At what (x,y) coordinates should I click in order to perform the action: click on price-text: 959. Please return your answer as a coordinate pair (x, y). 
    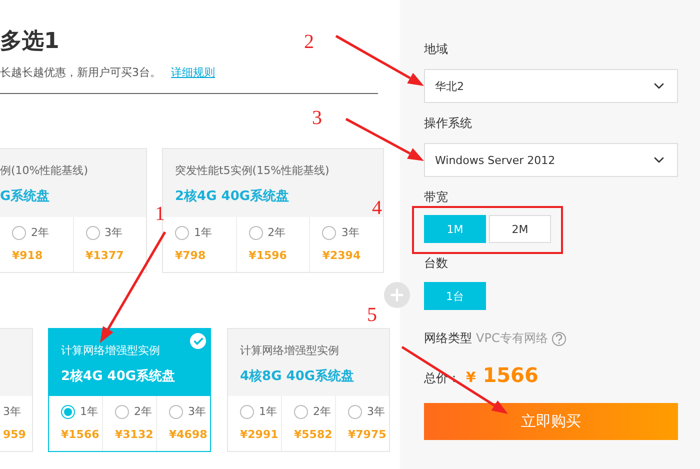
    Looking at the image, I should click on (15, 434).